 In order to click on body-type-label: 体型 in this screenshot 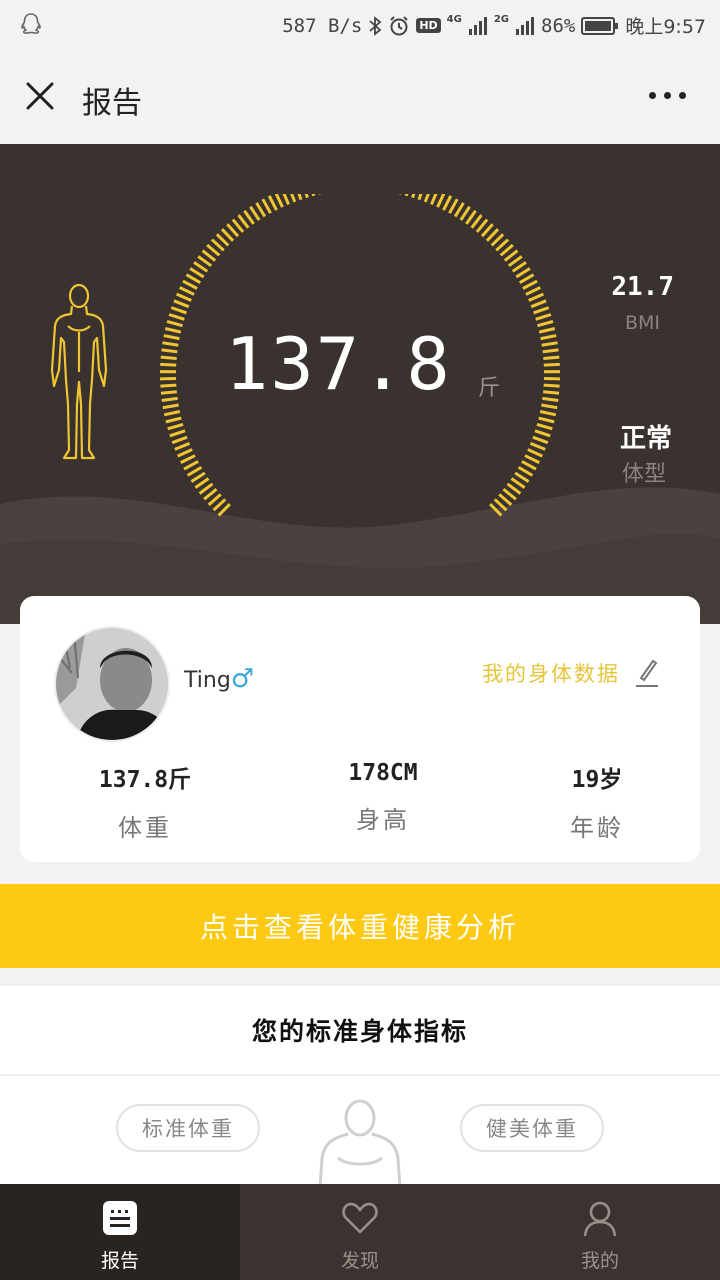, I will do `click(643, 474)`.